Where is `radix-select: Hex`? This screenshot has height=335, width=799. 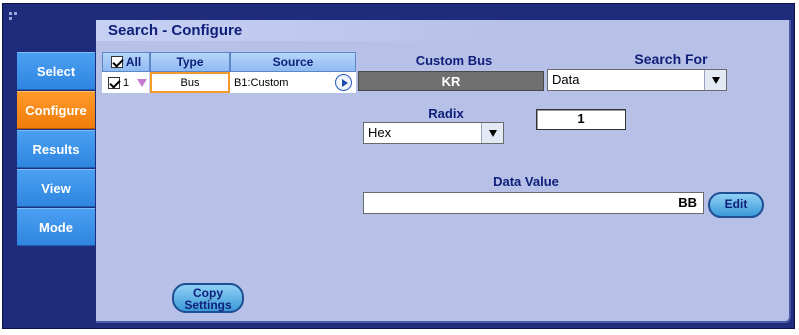
radix-select: Hex is located at coordinates (433, 133).